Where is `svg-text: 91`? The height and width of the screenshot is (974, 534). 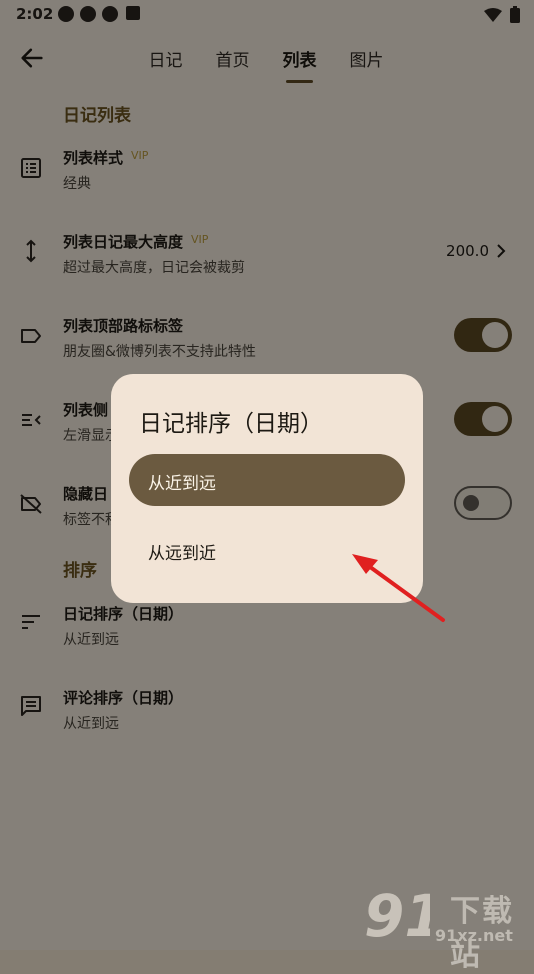 svg-text: 91 is located at coordinates (397, 914).